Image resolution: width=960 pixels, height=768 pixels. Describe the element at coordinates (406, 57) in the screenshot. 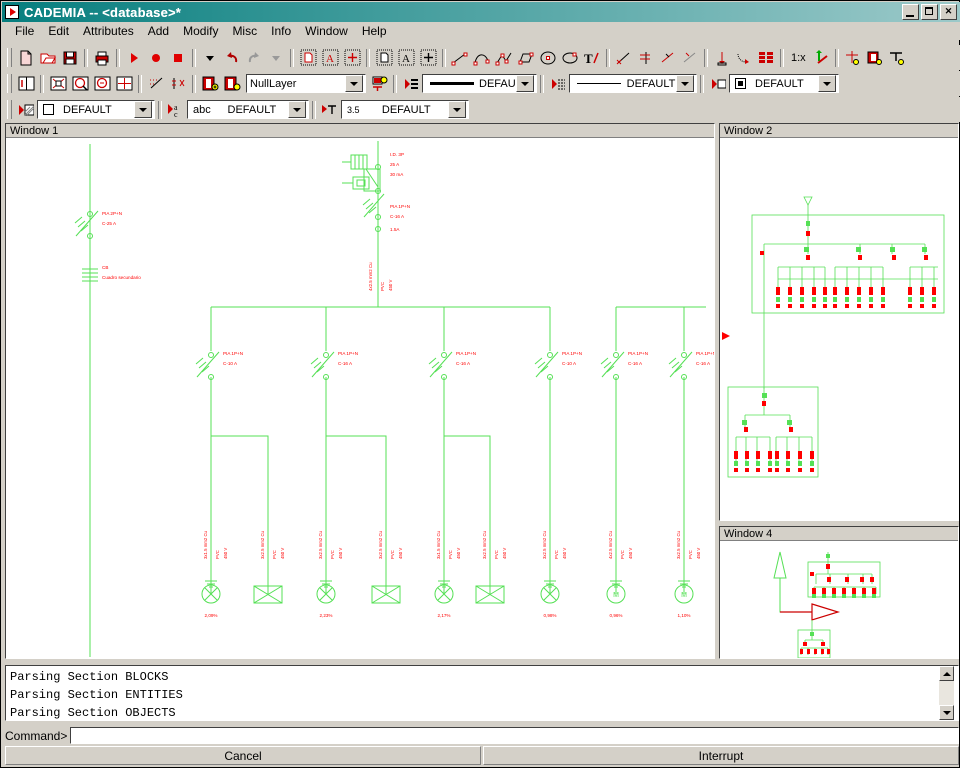

I see `deselect-text-icon: A` at that location.